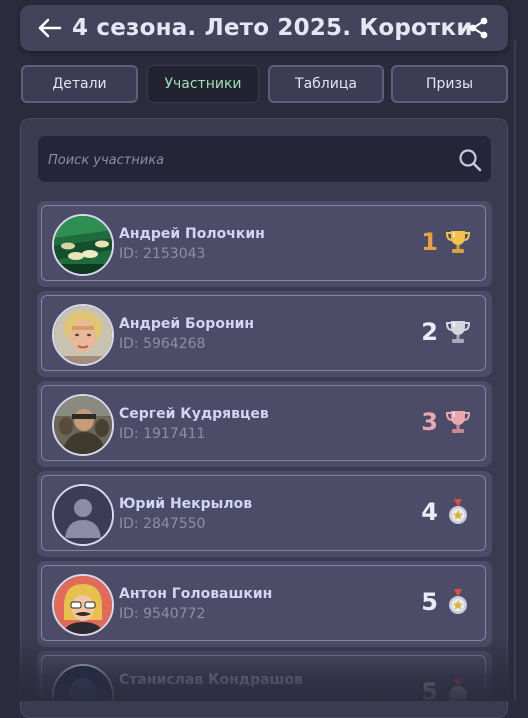 The width and height of the screenshot is (528, 718). Describe the element at coordinates (429, 422) in the screenshot. I see `rank-number: 3` at that location.